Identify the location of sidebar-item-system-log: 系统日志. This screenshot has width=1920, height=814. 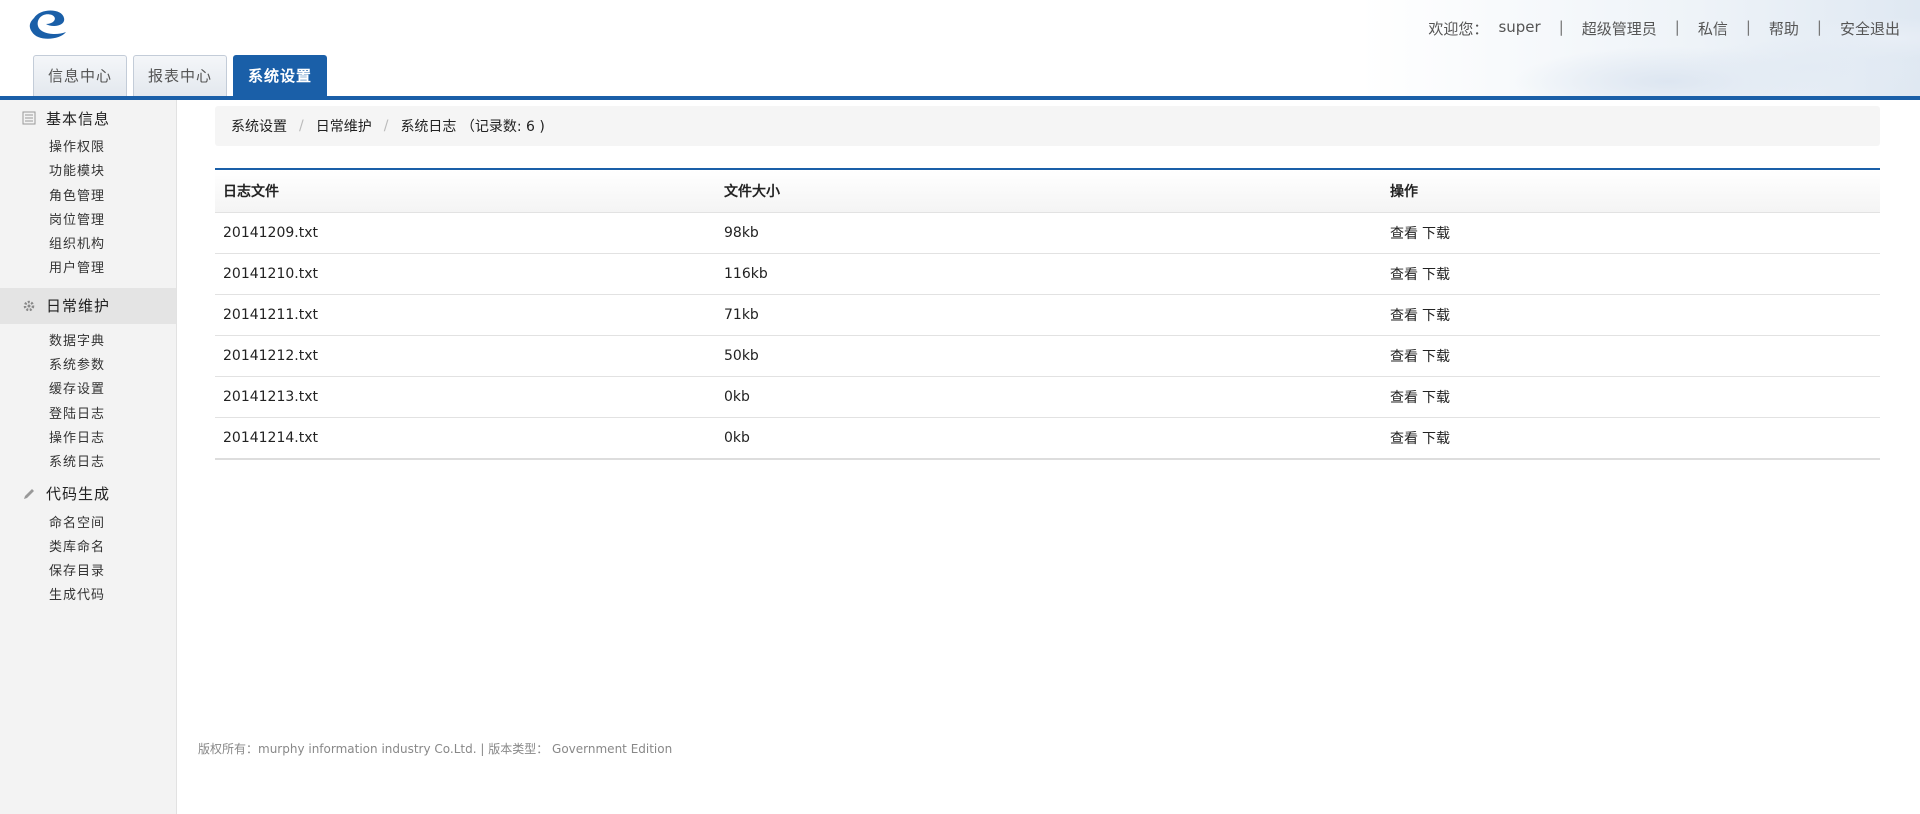
(88, 463).